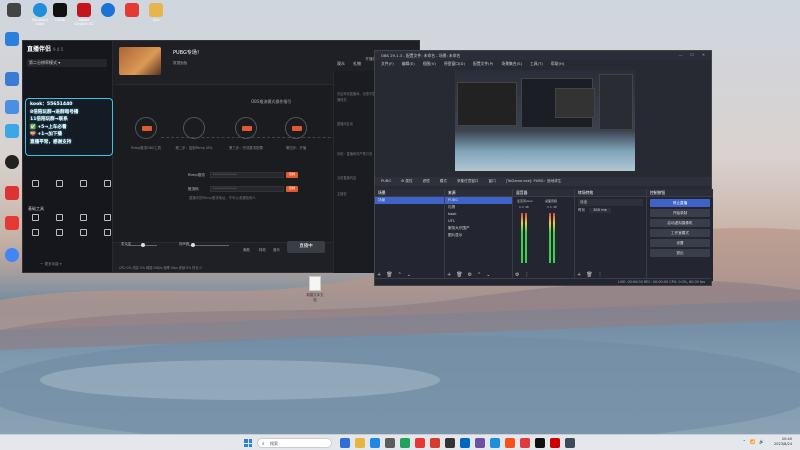 This screenshot has width=800, height=450. I want to click on desktop-icon-folder: Qbs, so click(156, 12).